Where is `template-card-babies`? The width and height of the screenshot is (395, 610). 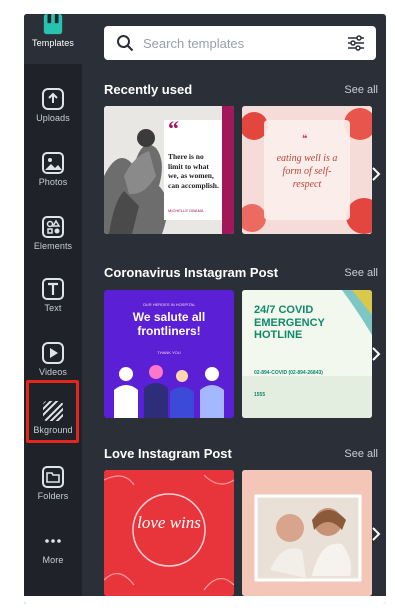
template-card-babies is located at coordinates (307, 533).